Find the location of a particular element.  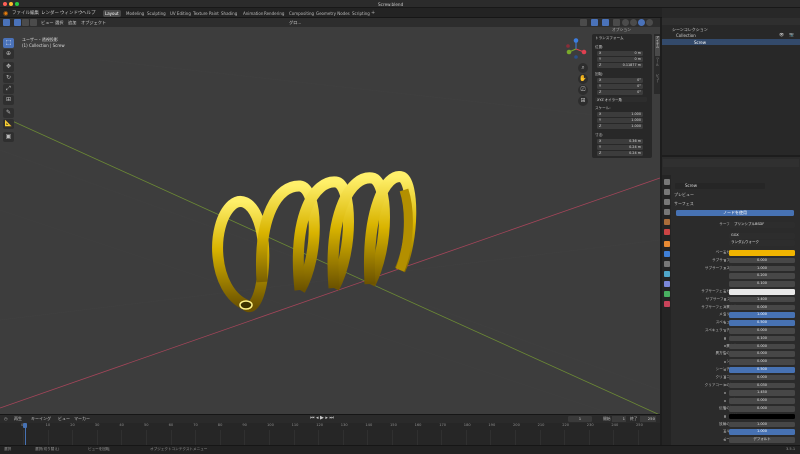

rotate-tool-icon: ↻ is located at coordinates (8, 78).